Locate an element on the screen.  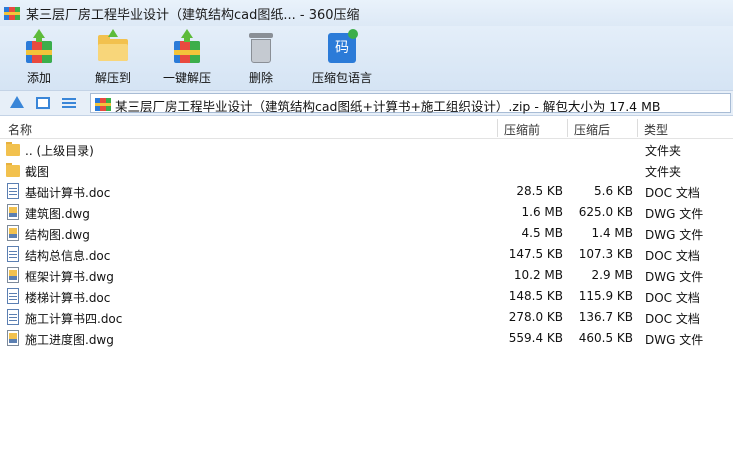
toolbar: 添加 解压到 一键解压 删除 码 压缩包语言 is located at coordinates (366, 58).